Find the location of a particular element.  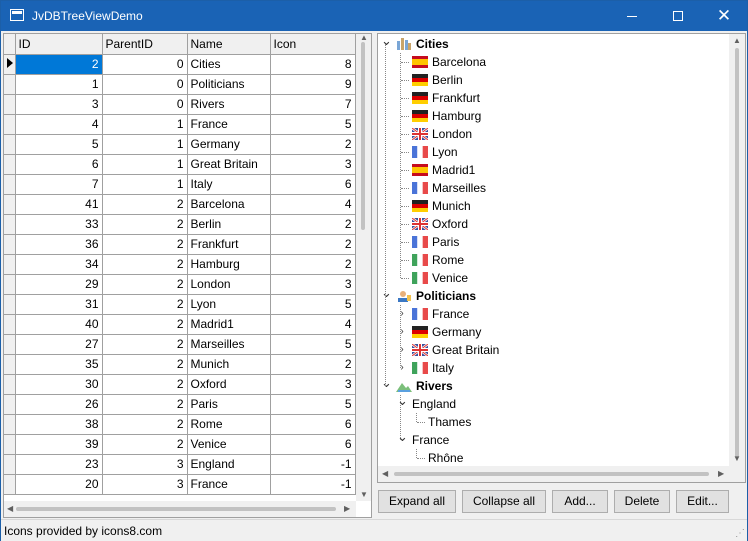

tree-node: Oxford is located at coordinates (553, 224).